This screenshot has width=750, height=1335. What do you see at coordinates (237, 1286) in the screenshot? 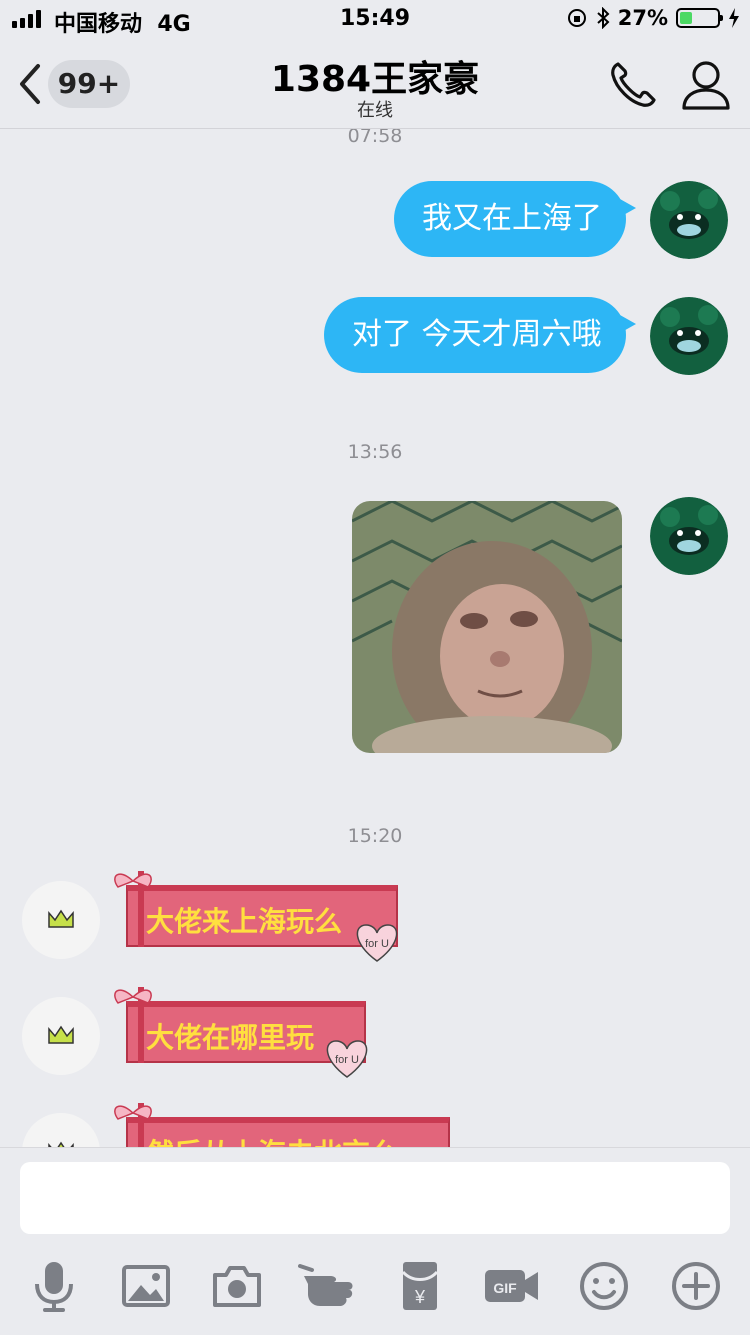
I see `camera-icon` at bounding box center [237, 1286].